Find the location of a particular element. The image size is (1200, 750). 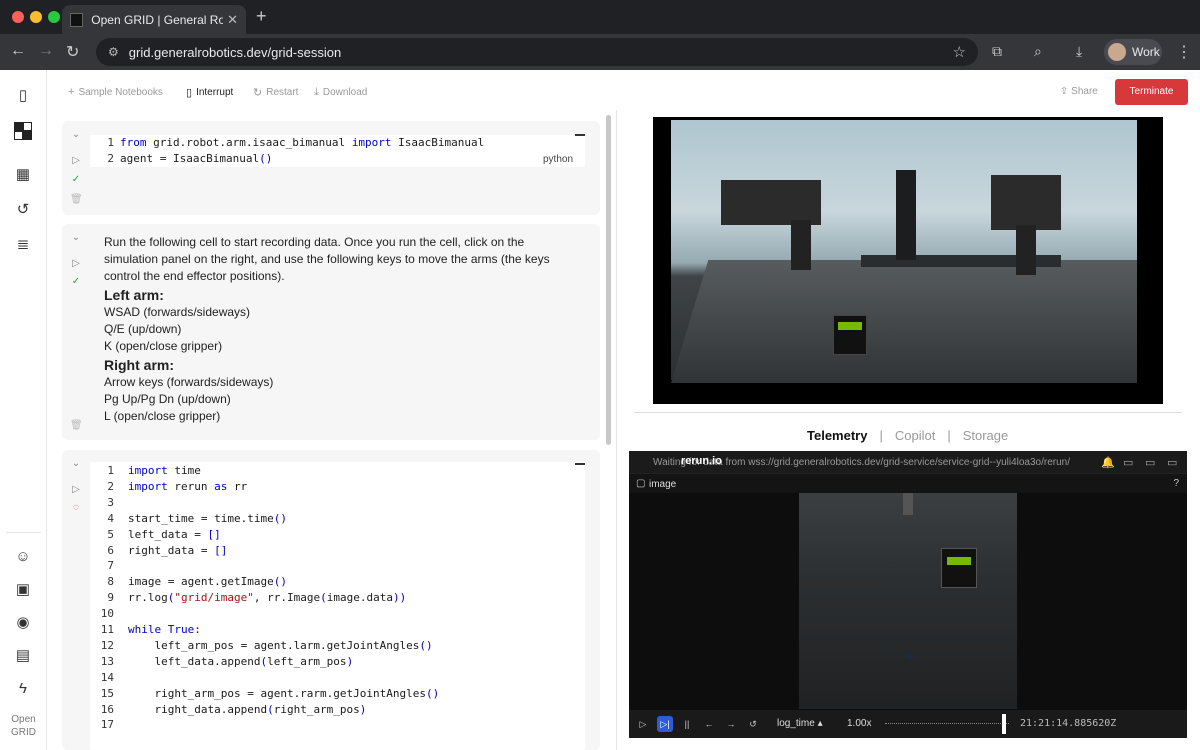

tab-search-icon: ⌕ is located at coordinates (1038, 51).